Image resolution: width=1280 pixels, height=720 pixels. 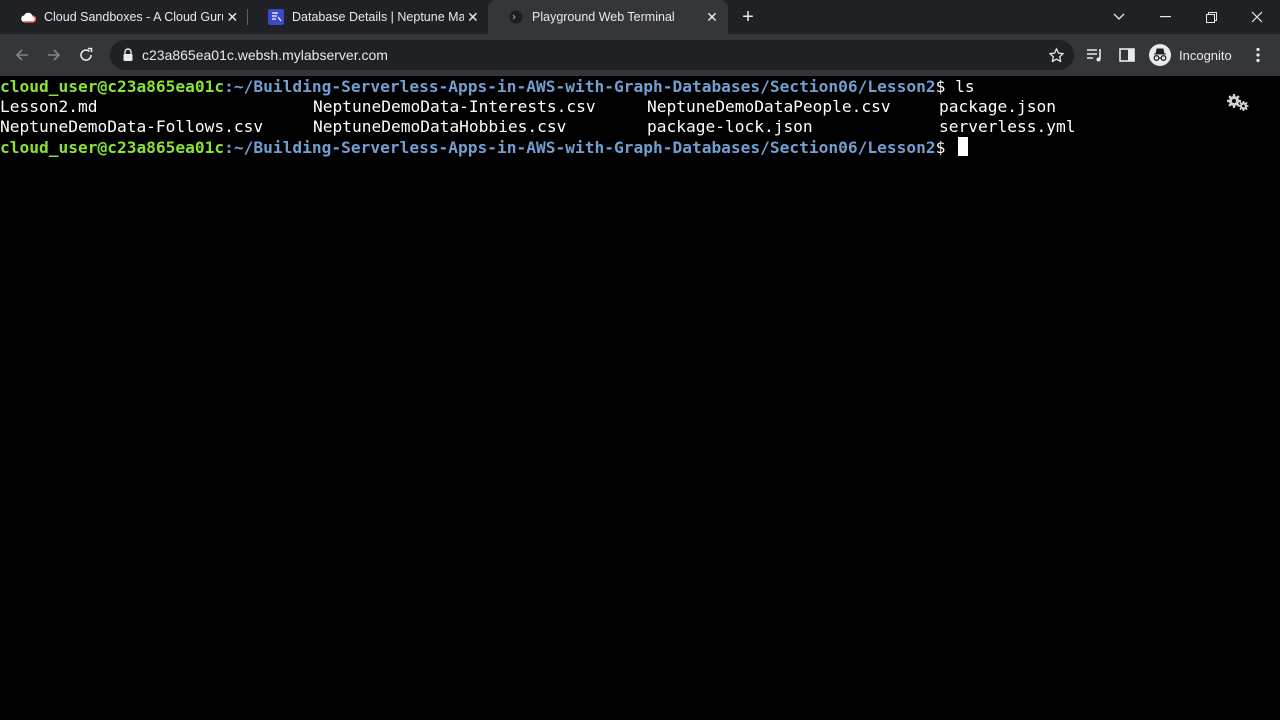 What do you see at coordinates (265, 55) in the screenshot?
I see `url-text: c23a865ea01c.websh.mylabserver.com` at bounding box center [265, 55].